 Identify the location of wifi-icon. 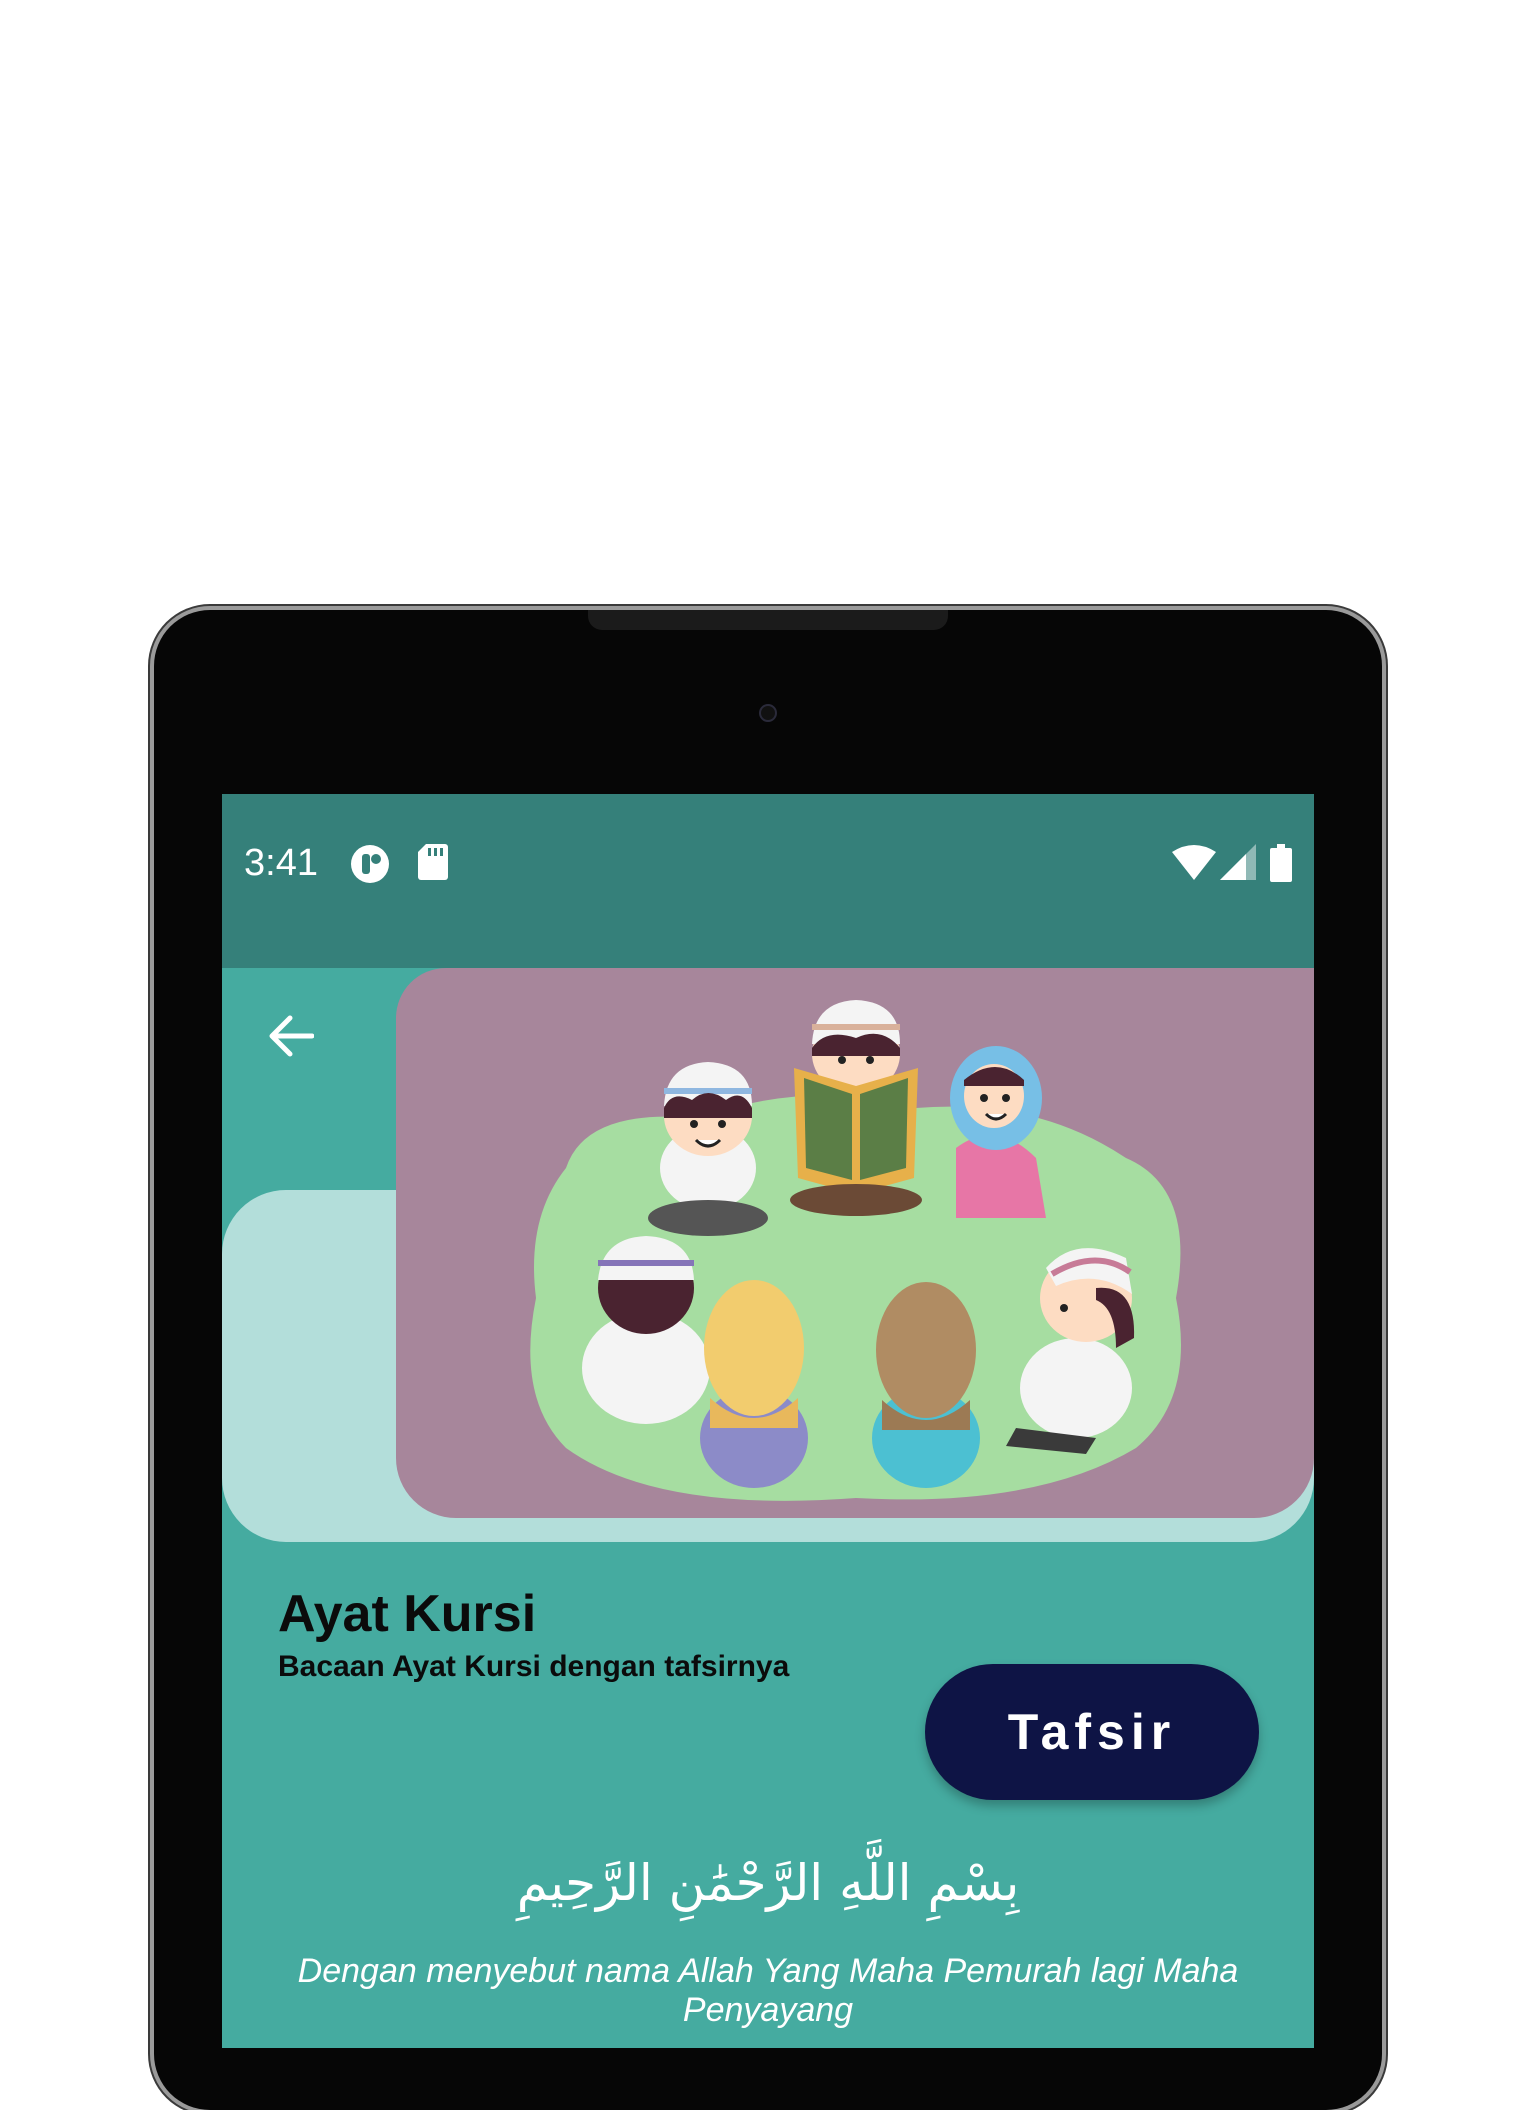
(1194, 864).